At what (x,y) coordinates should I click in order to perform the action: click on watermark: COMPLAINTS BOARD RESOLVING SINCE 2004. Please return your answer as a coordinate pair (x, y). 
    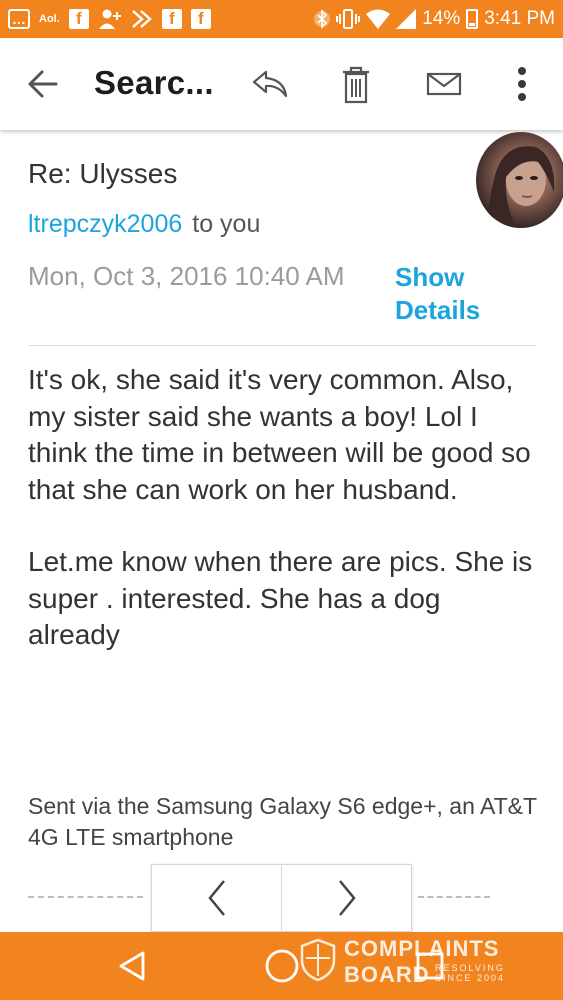
    Looking at the image, I should click on (415, 966).